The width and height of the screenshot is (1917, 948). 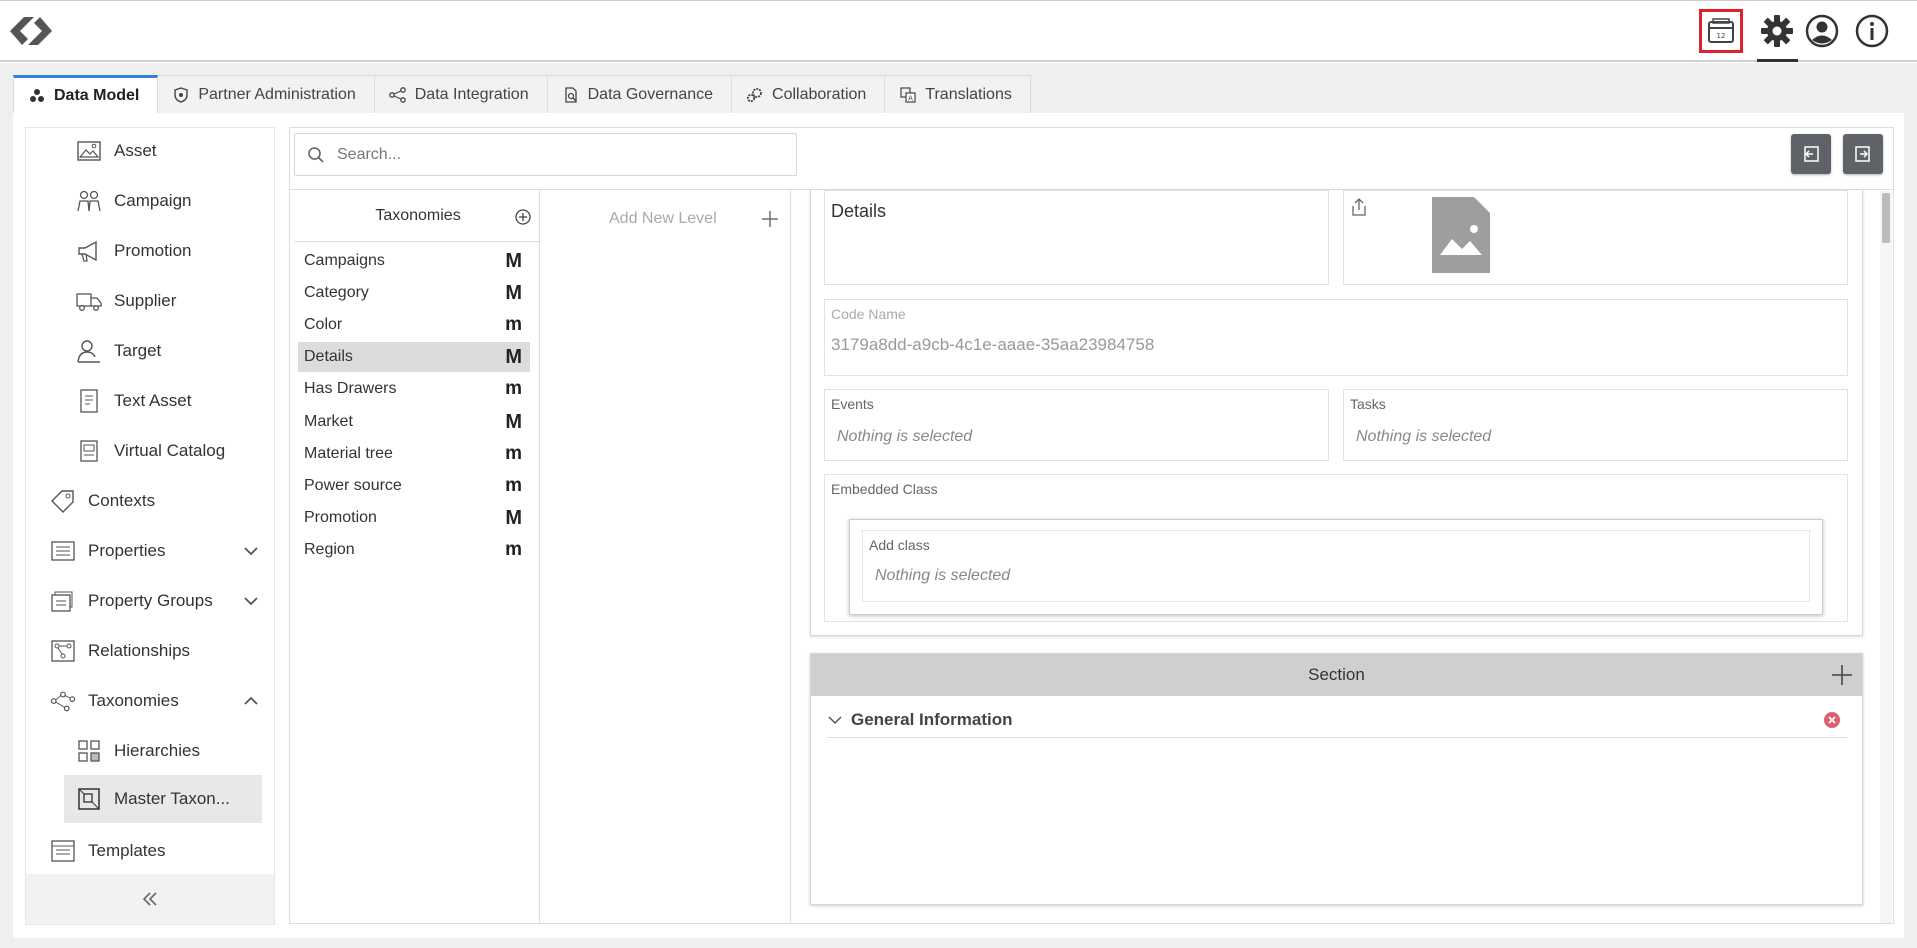 I want to click on sidebar-item-label: Hierarchies, so click(x=157, y=750).